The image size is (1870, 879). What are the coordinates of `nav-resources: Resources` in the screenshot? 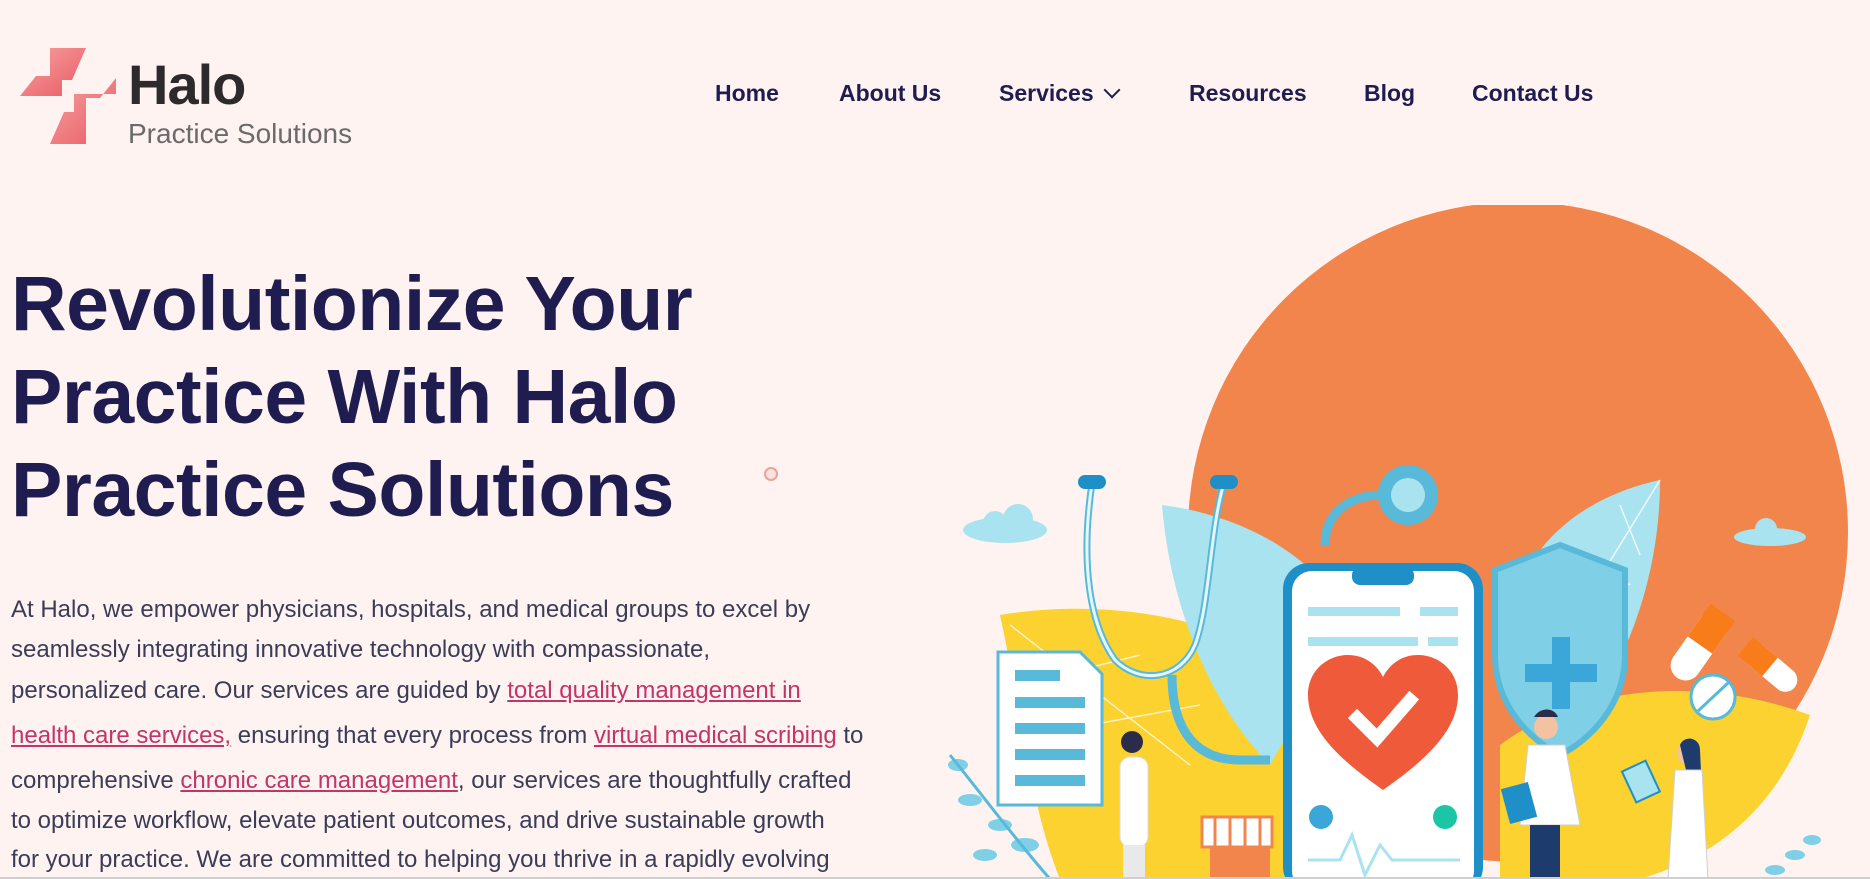 It's located at (1248, 93).